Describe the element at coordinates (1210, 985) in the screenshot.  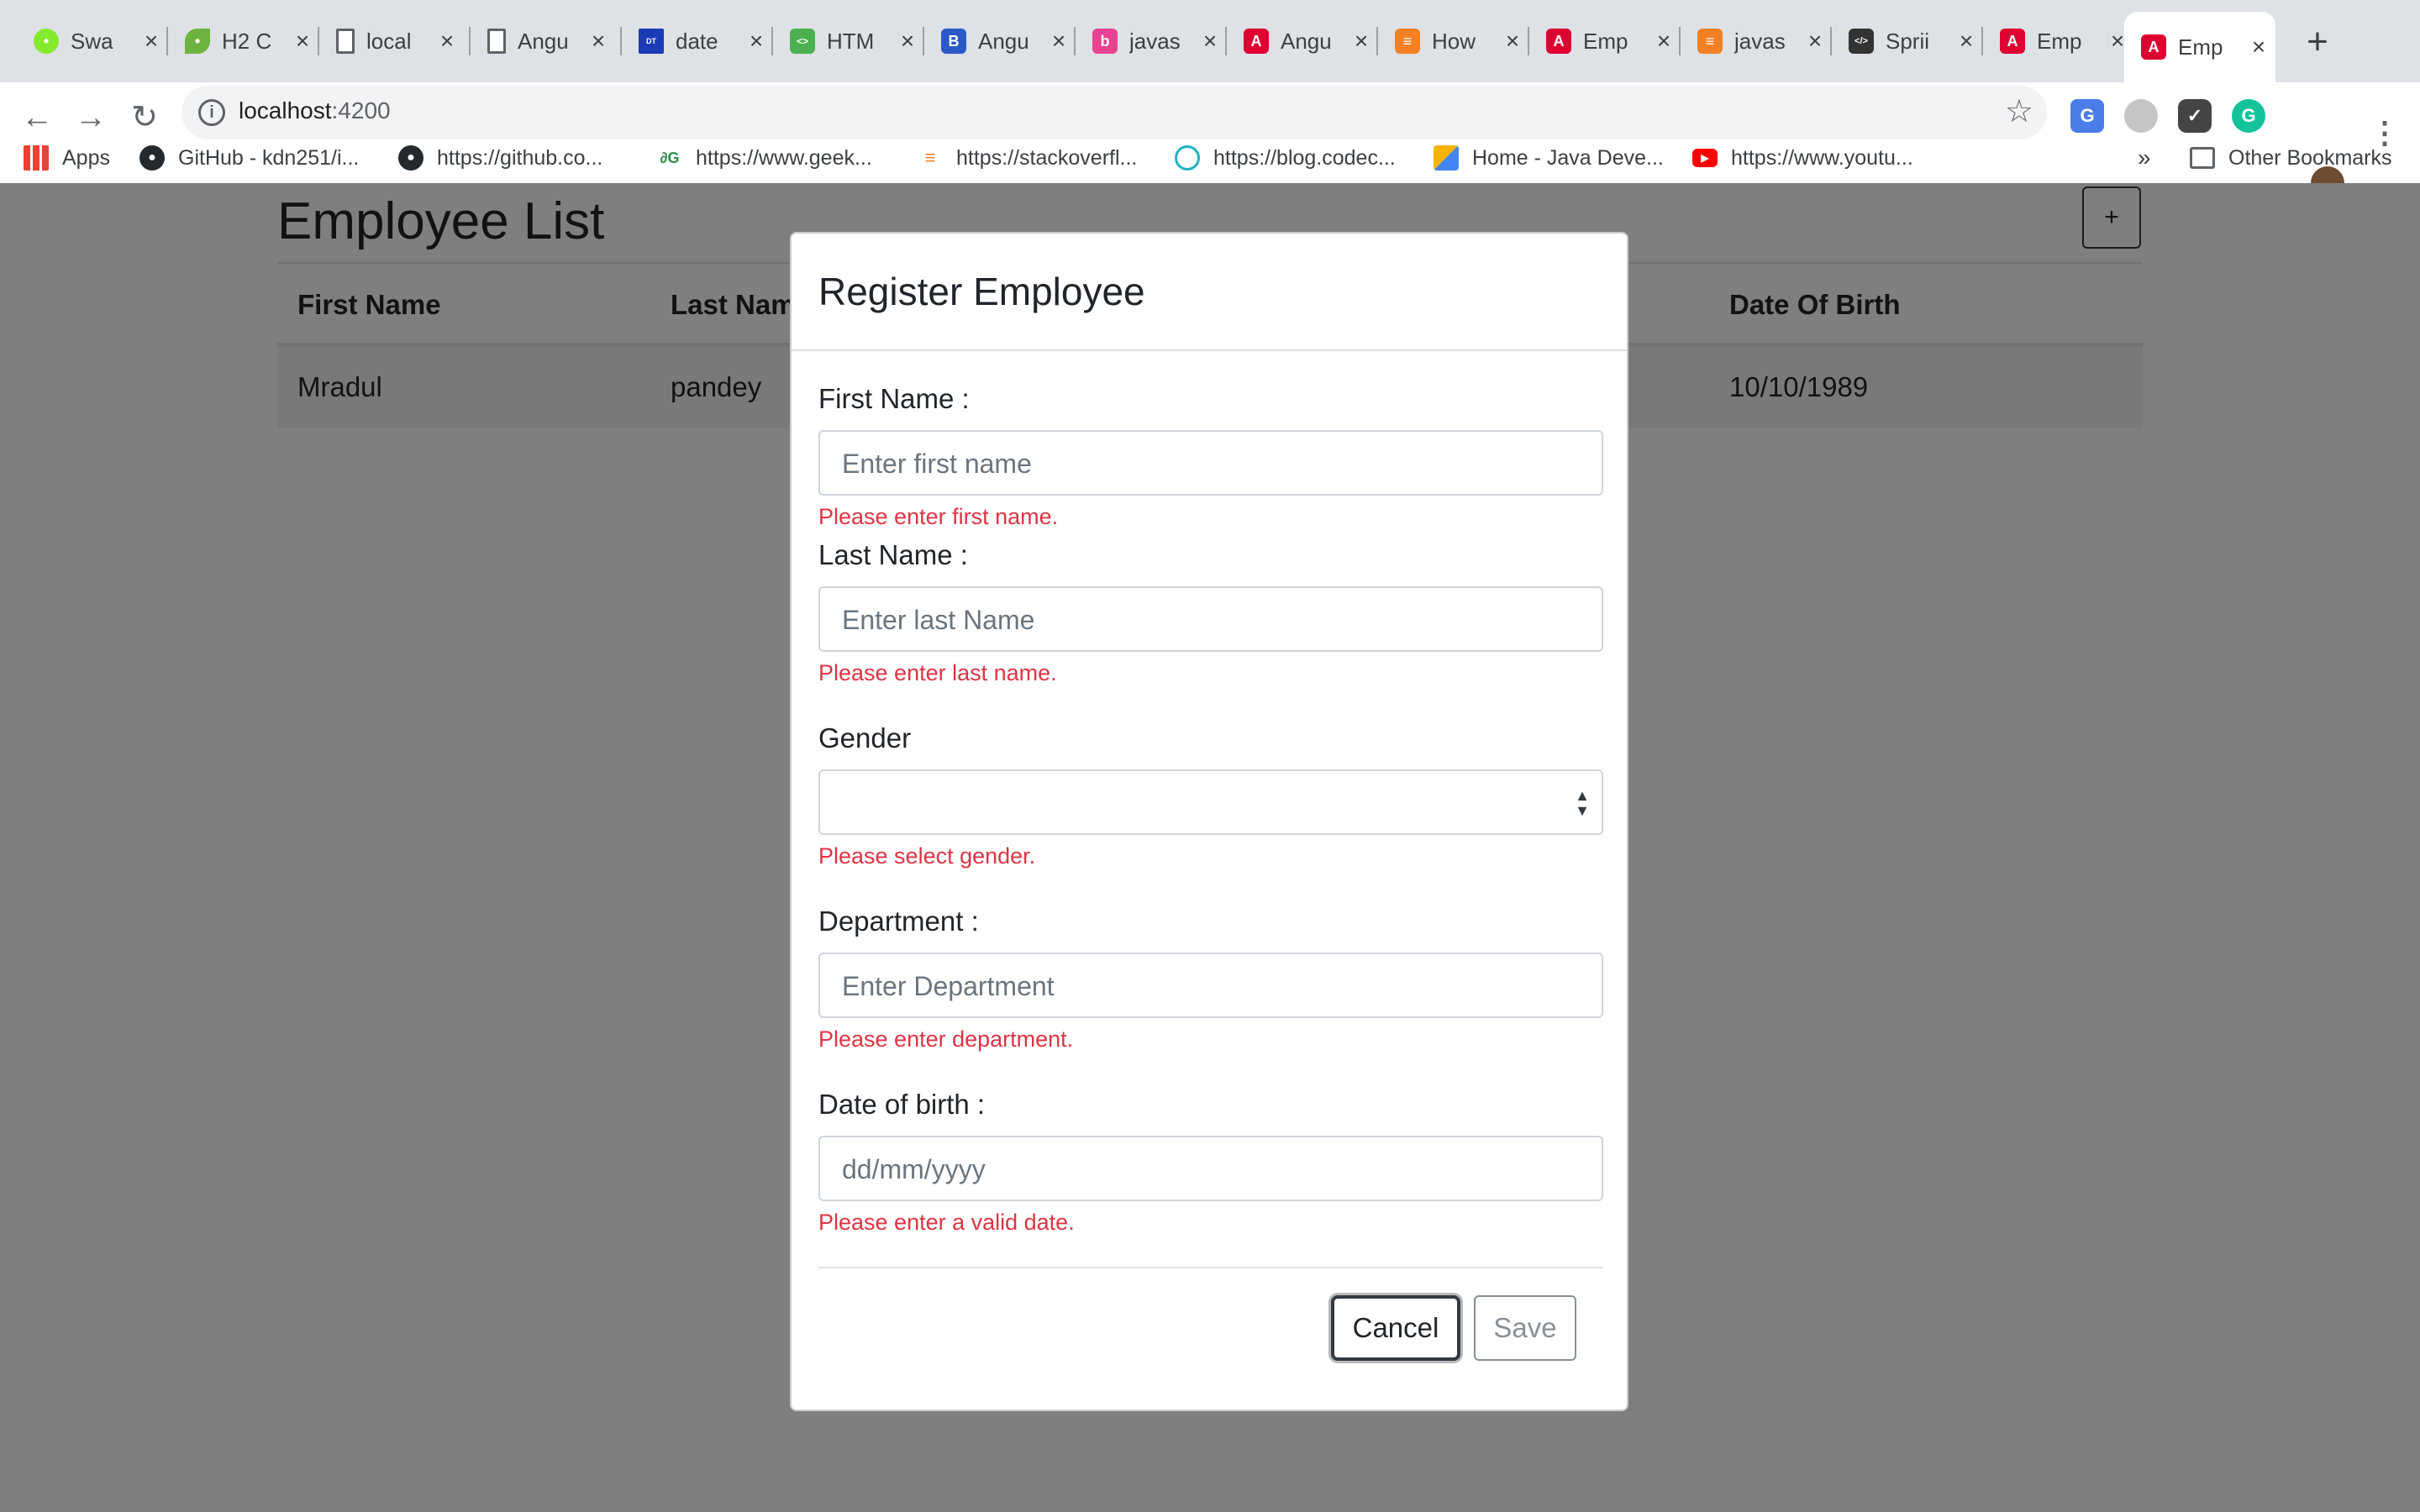
I see `department-input: Enter Department` at that location.